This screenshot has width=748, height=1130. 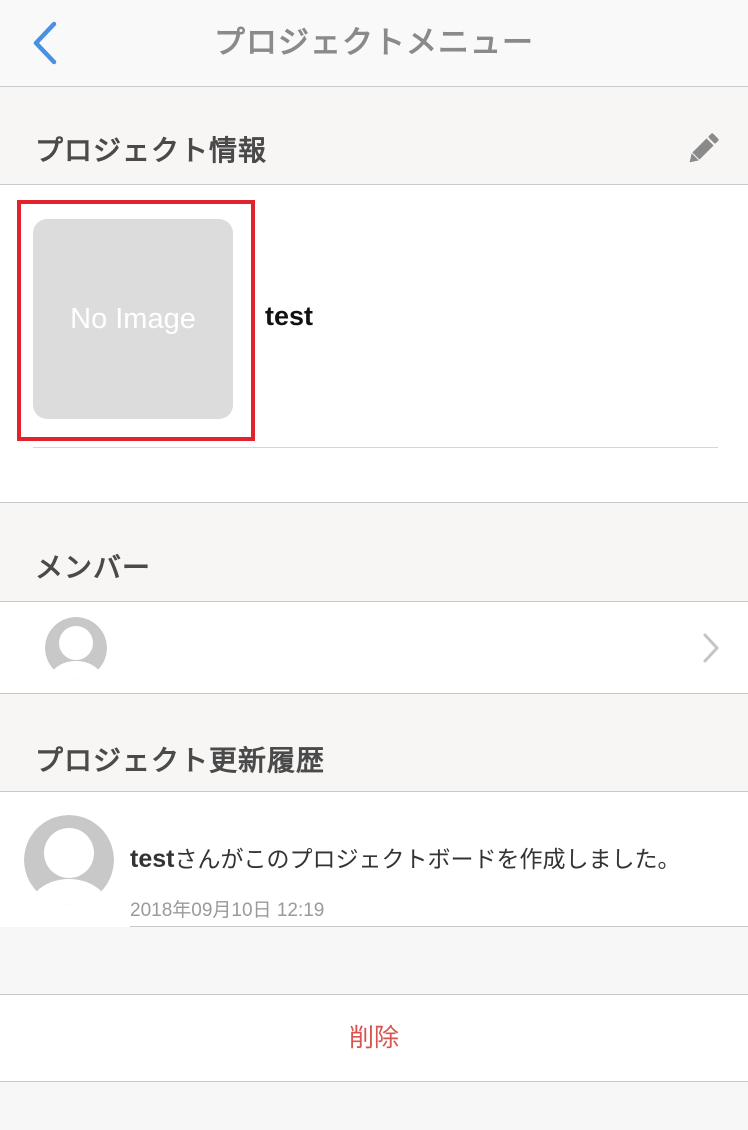 I want to click on history-header: プロジェクト更新履歴, so click(x=374, y=742).